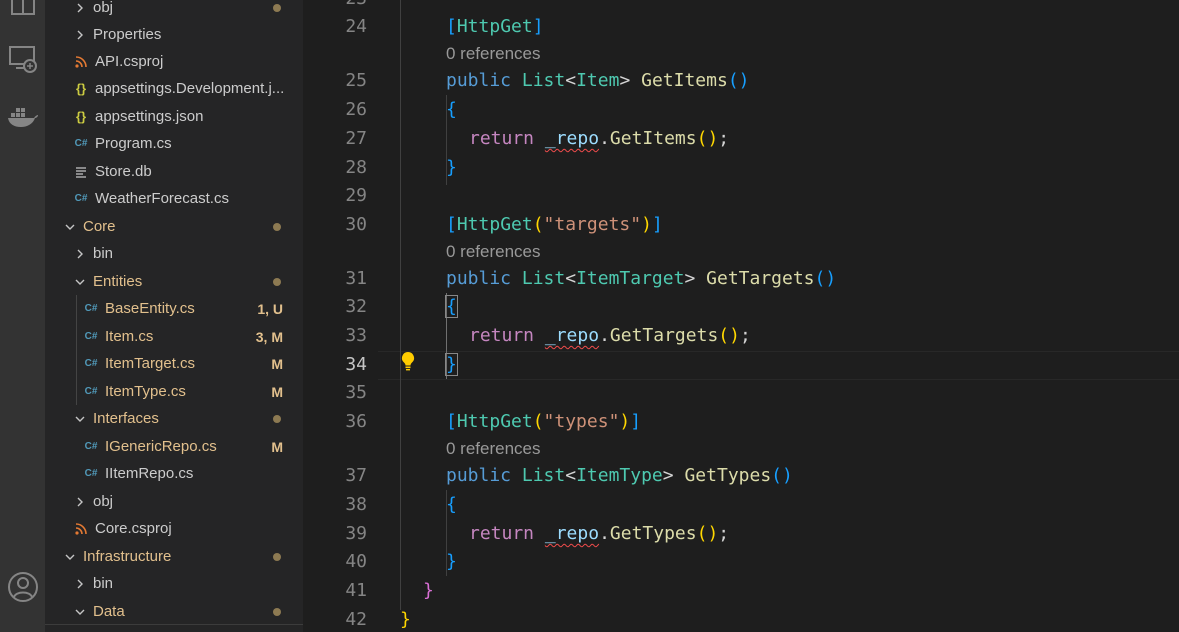 The height and width of the screenshot is (632, 1179). Describe the element at coordinates (356, 619) in the screenshot. I see `line-number: 42` at that location.